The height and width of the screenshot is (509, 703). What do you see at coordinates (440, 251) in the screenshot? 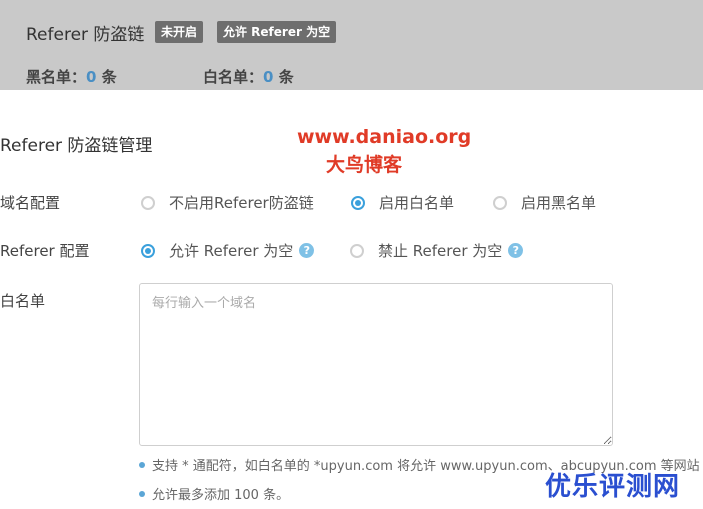
I see `radio-label: 禁止 Referer 为空` at bounding box center [440, 251].